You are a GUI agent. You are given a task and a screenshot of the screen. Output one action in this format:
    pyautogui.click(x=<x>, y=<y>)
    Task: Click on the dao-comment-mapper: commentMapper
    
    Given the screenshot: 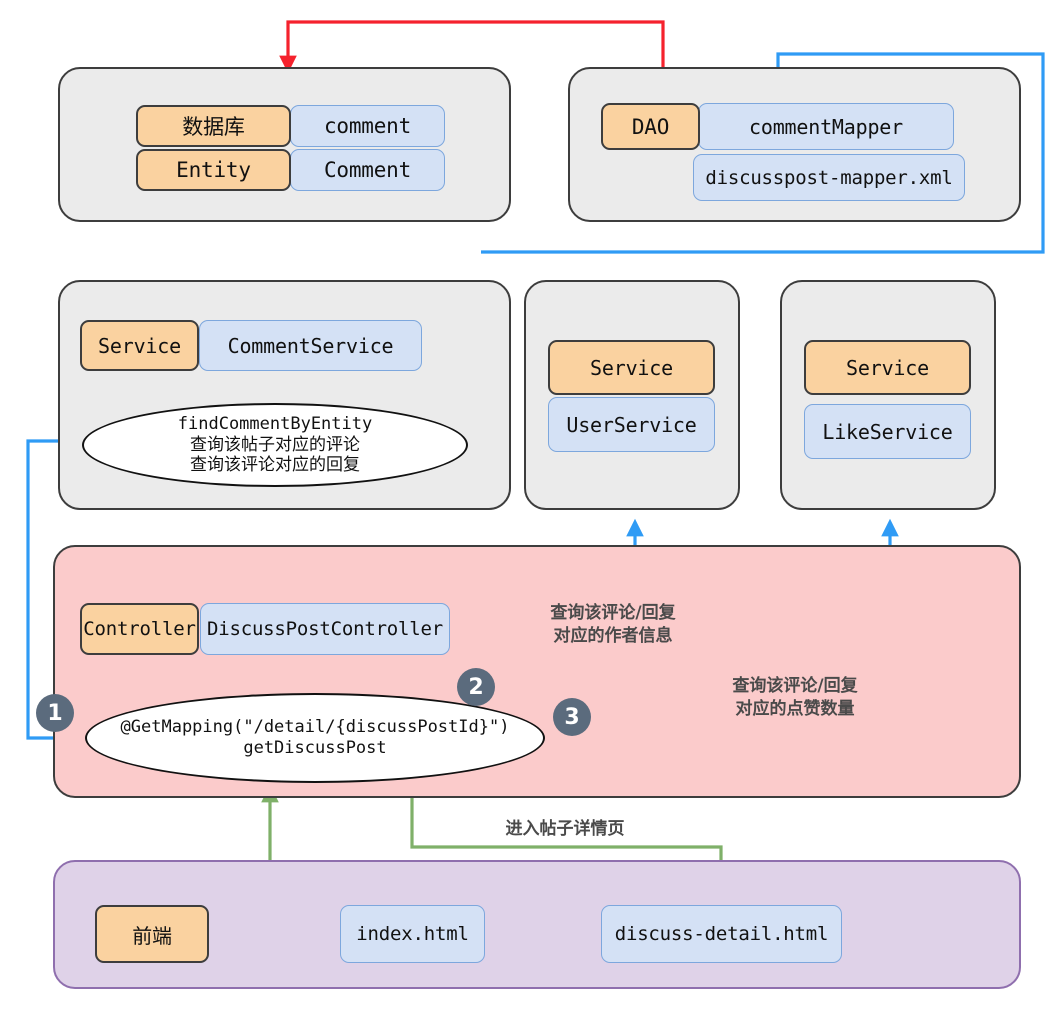 What is the action you would take?
    pyautogui.click(x=826, y=126)
    